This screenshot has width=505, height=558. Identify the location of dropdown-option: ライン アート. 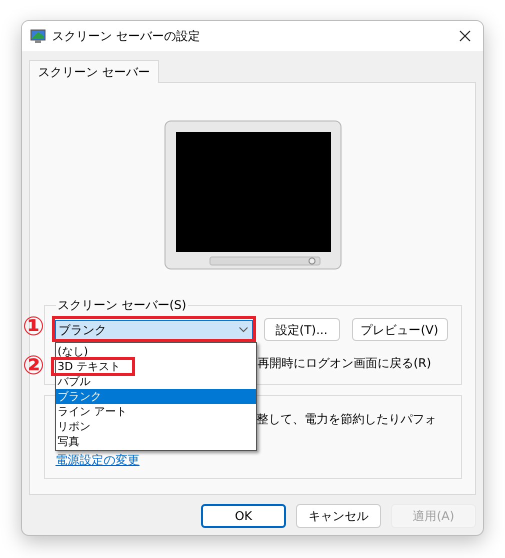
(156, 411).